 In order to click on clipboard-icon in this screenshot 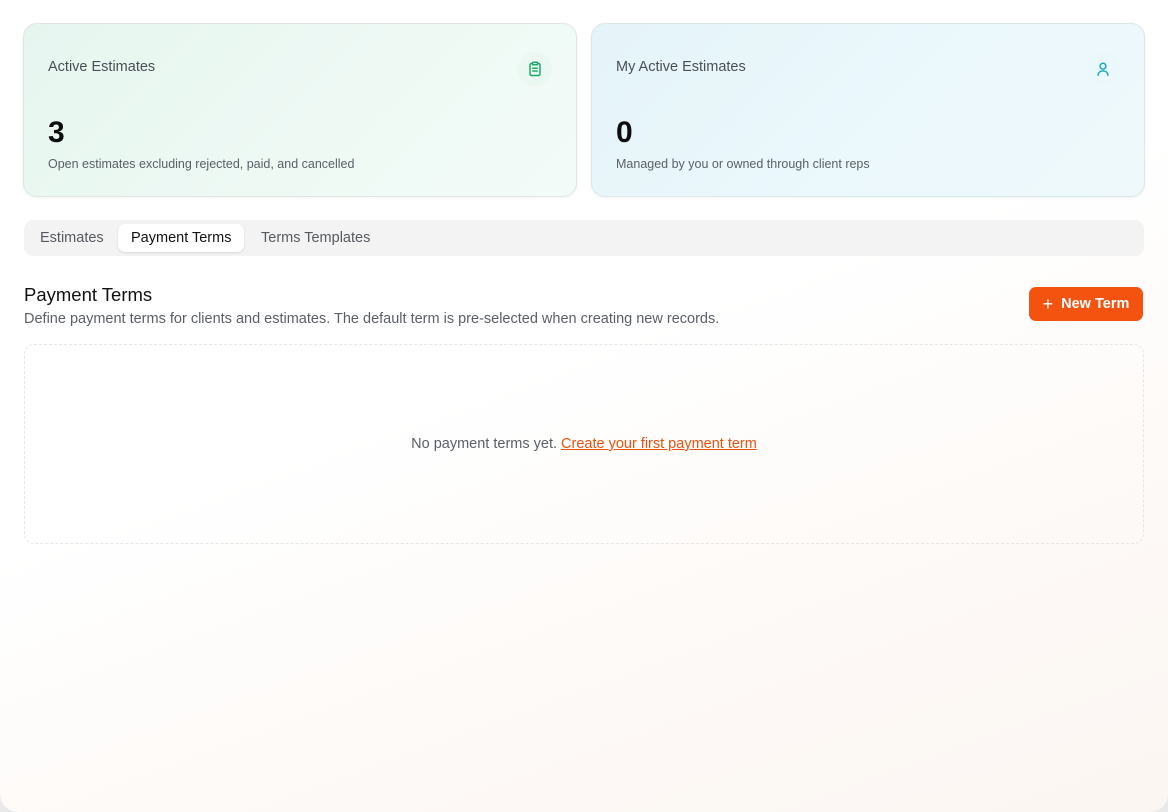, I will do `click(535, 69)`.